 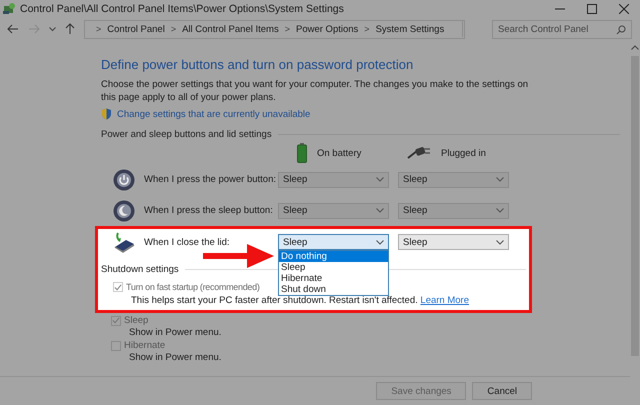 I want to click on battery-icon, so click(x=302, y=153).